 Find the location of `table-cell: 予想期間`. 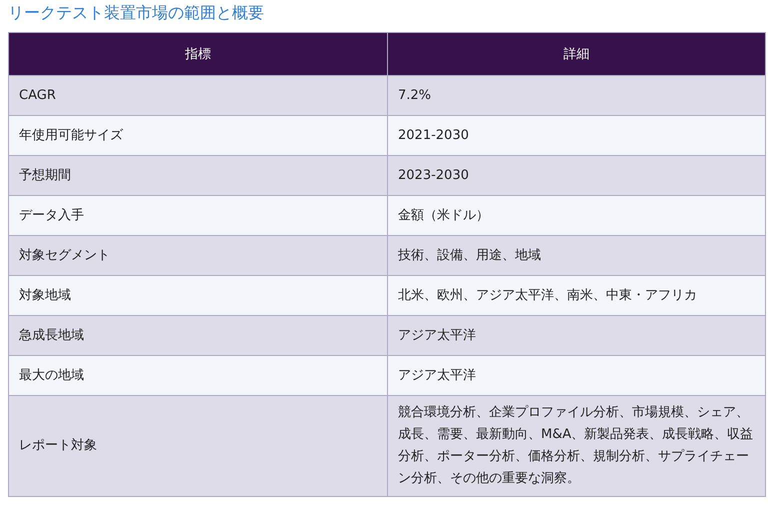

table-cell: 予想期間 is located at coordinates (198, 176).